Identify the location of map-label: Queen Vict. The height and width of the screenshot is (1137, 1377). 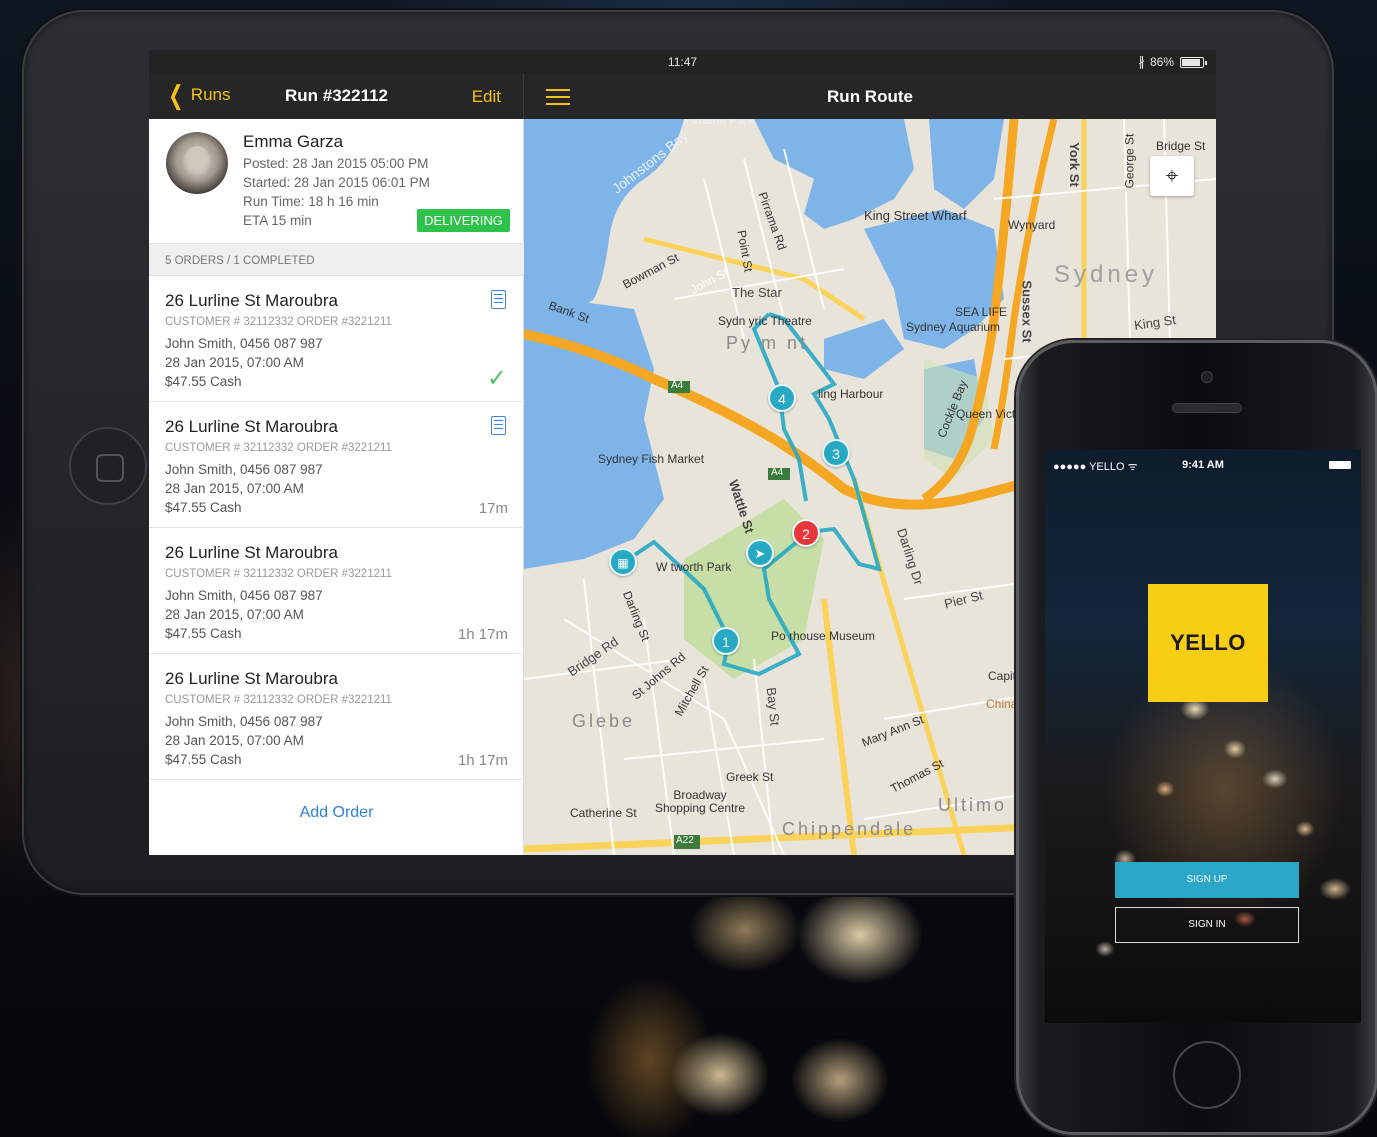
(986, 414).